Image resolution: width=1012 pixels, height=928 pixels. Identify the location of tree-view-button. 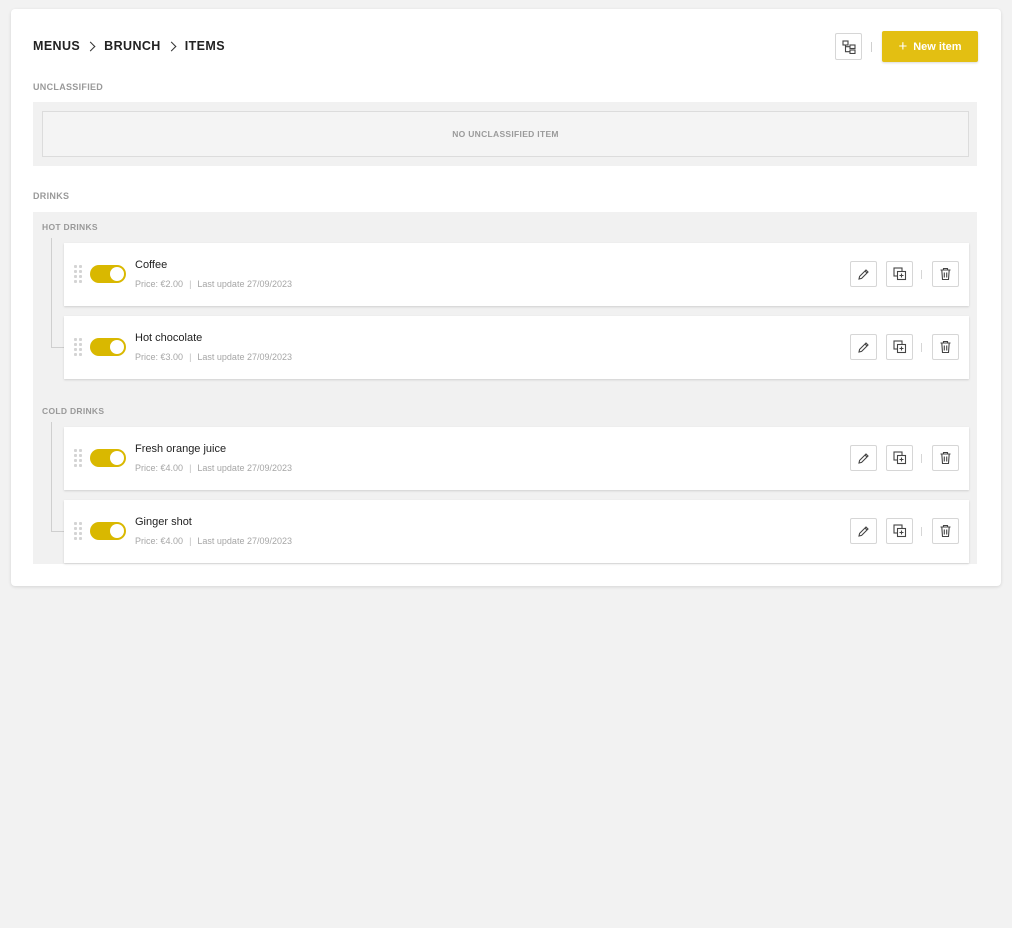
(848, 46).